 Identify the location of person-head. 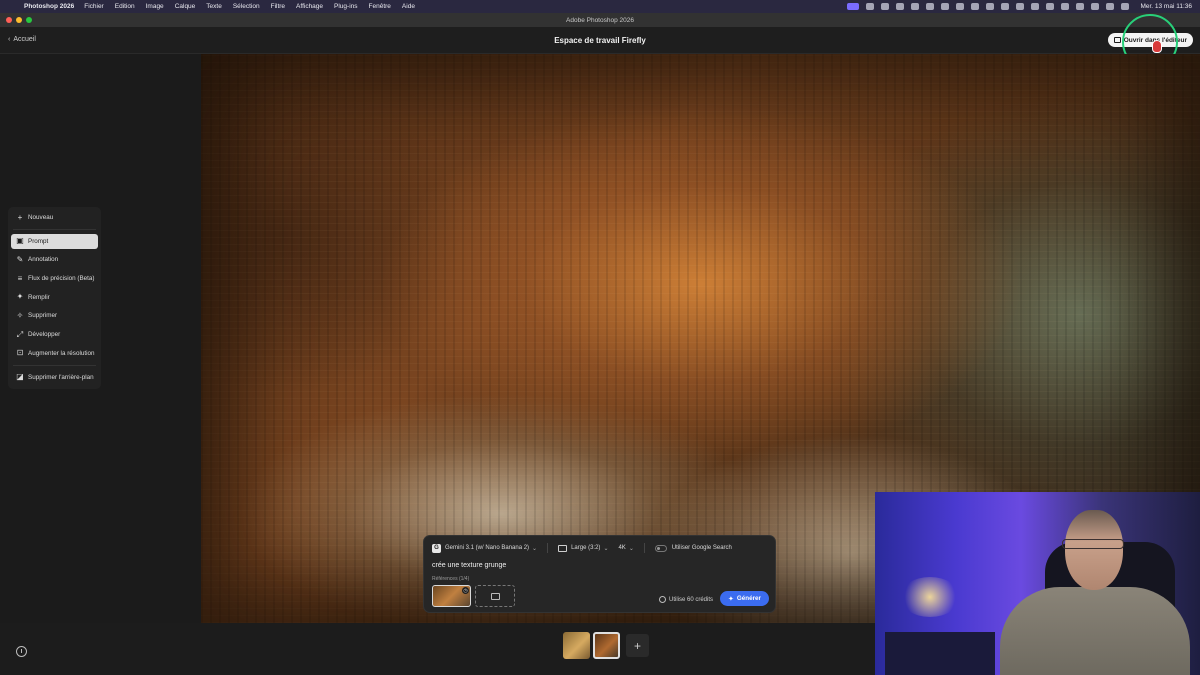
(1094, 550).